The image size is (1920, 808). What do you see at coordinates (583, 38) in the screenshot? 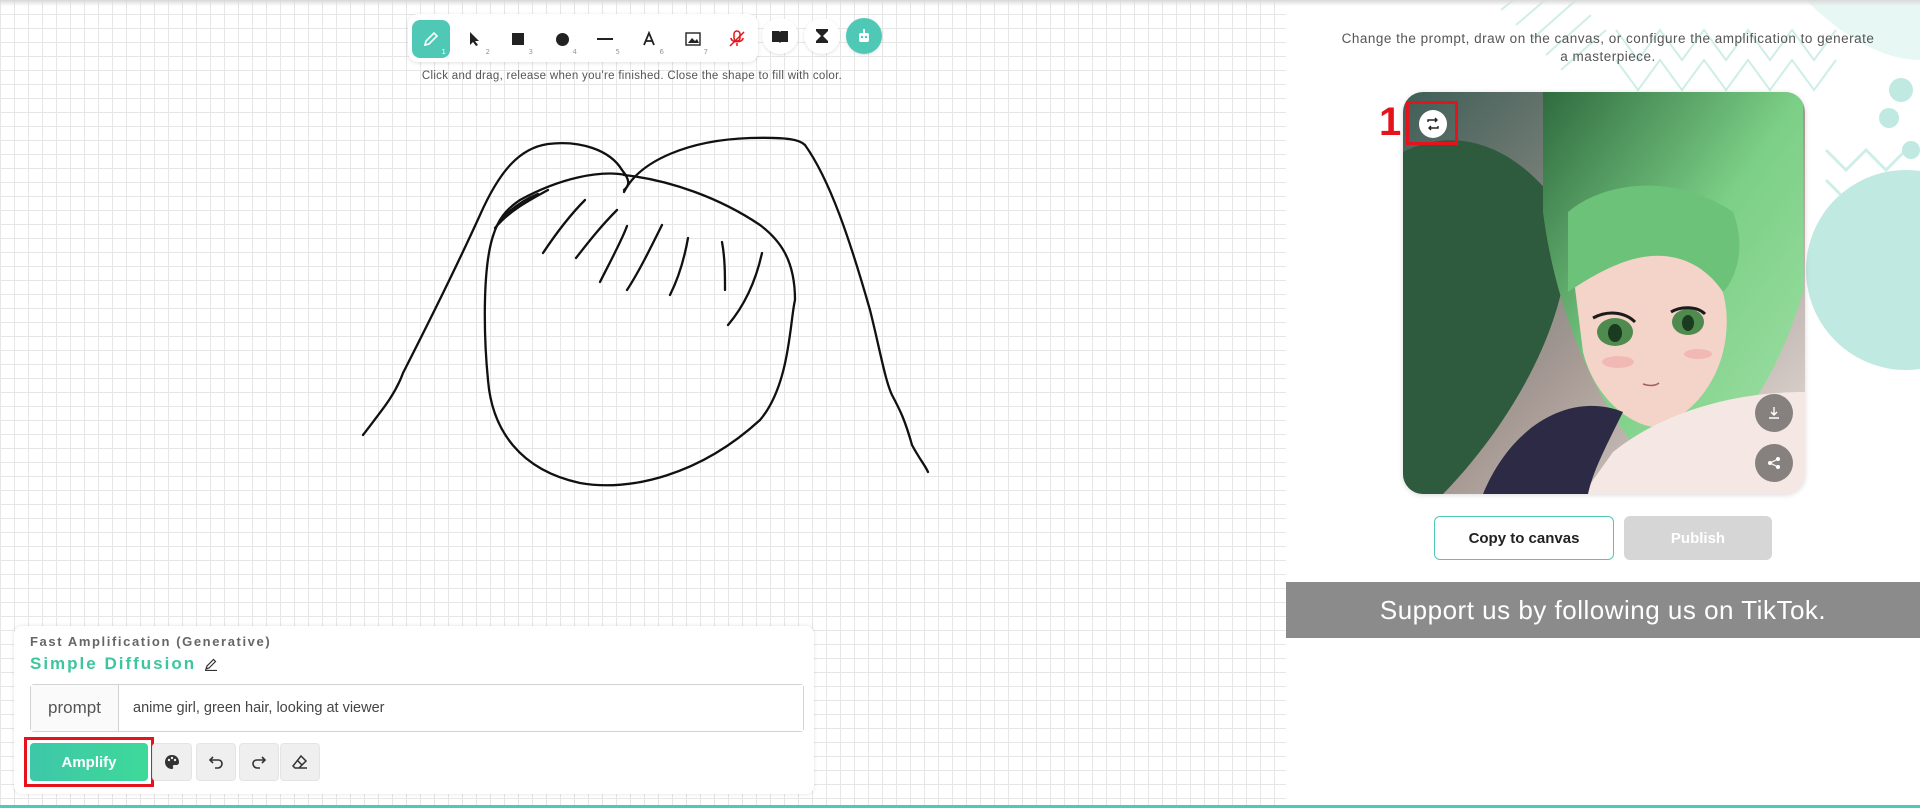
I see `drawing-toolbar: 1 2 3 4 5 6 7` at bounding box center [583, 38].